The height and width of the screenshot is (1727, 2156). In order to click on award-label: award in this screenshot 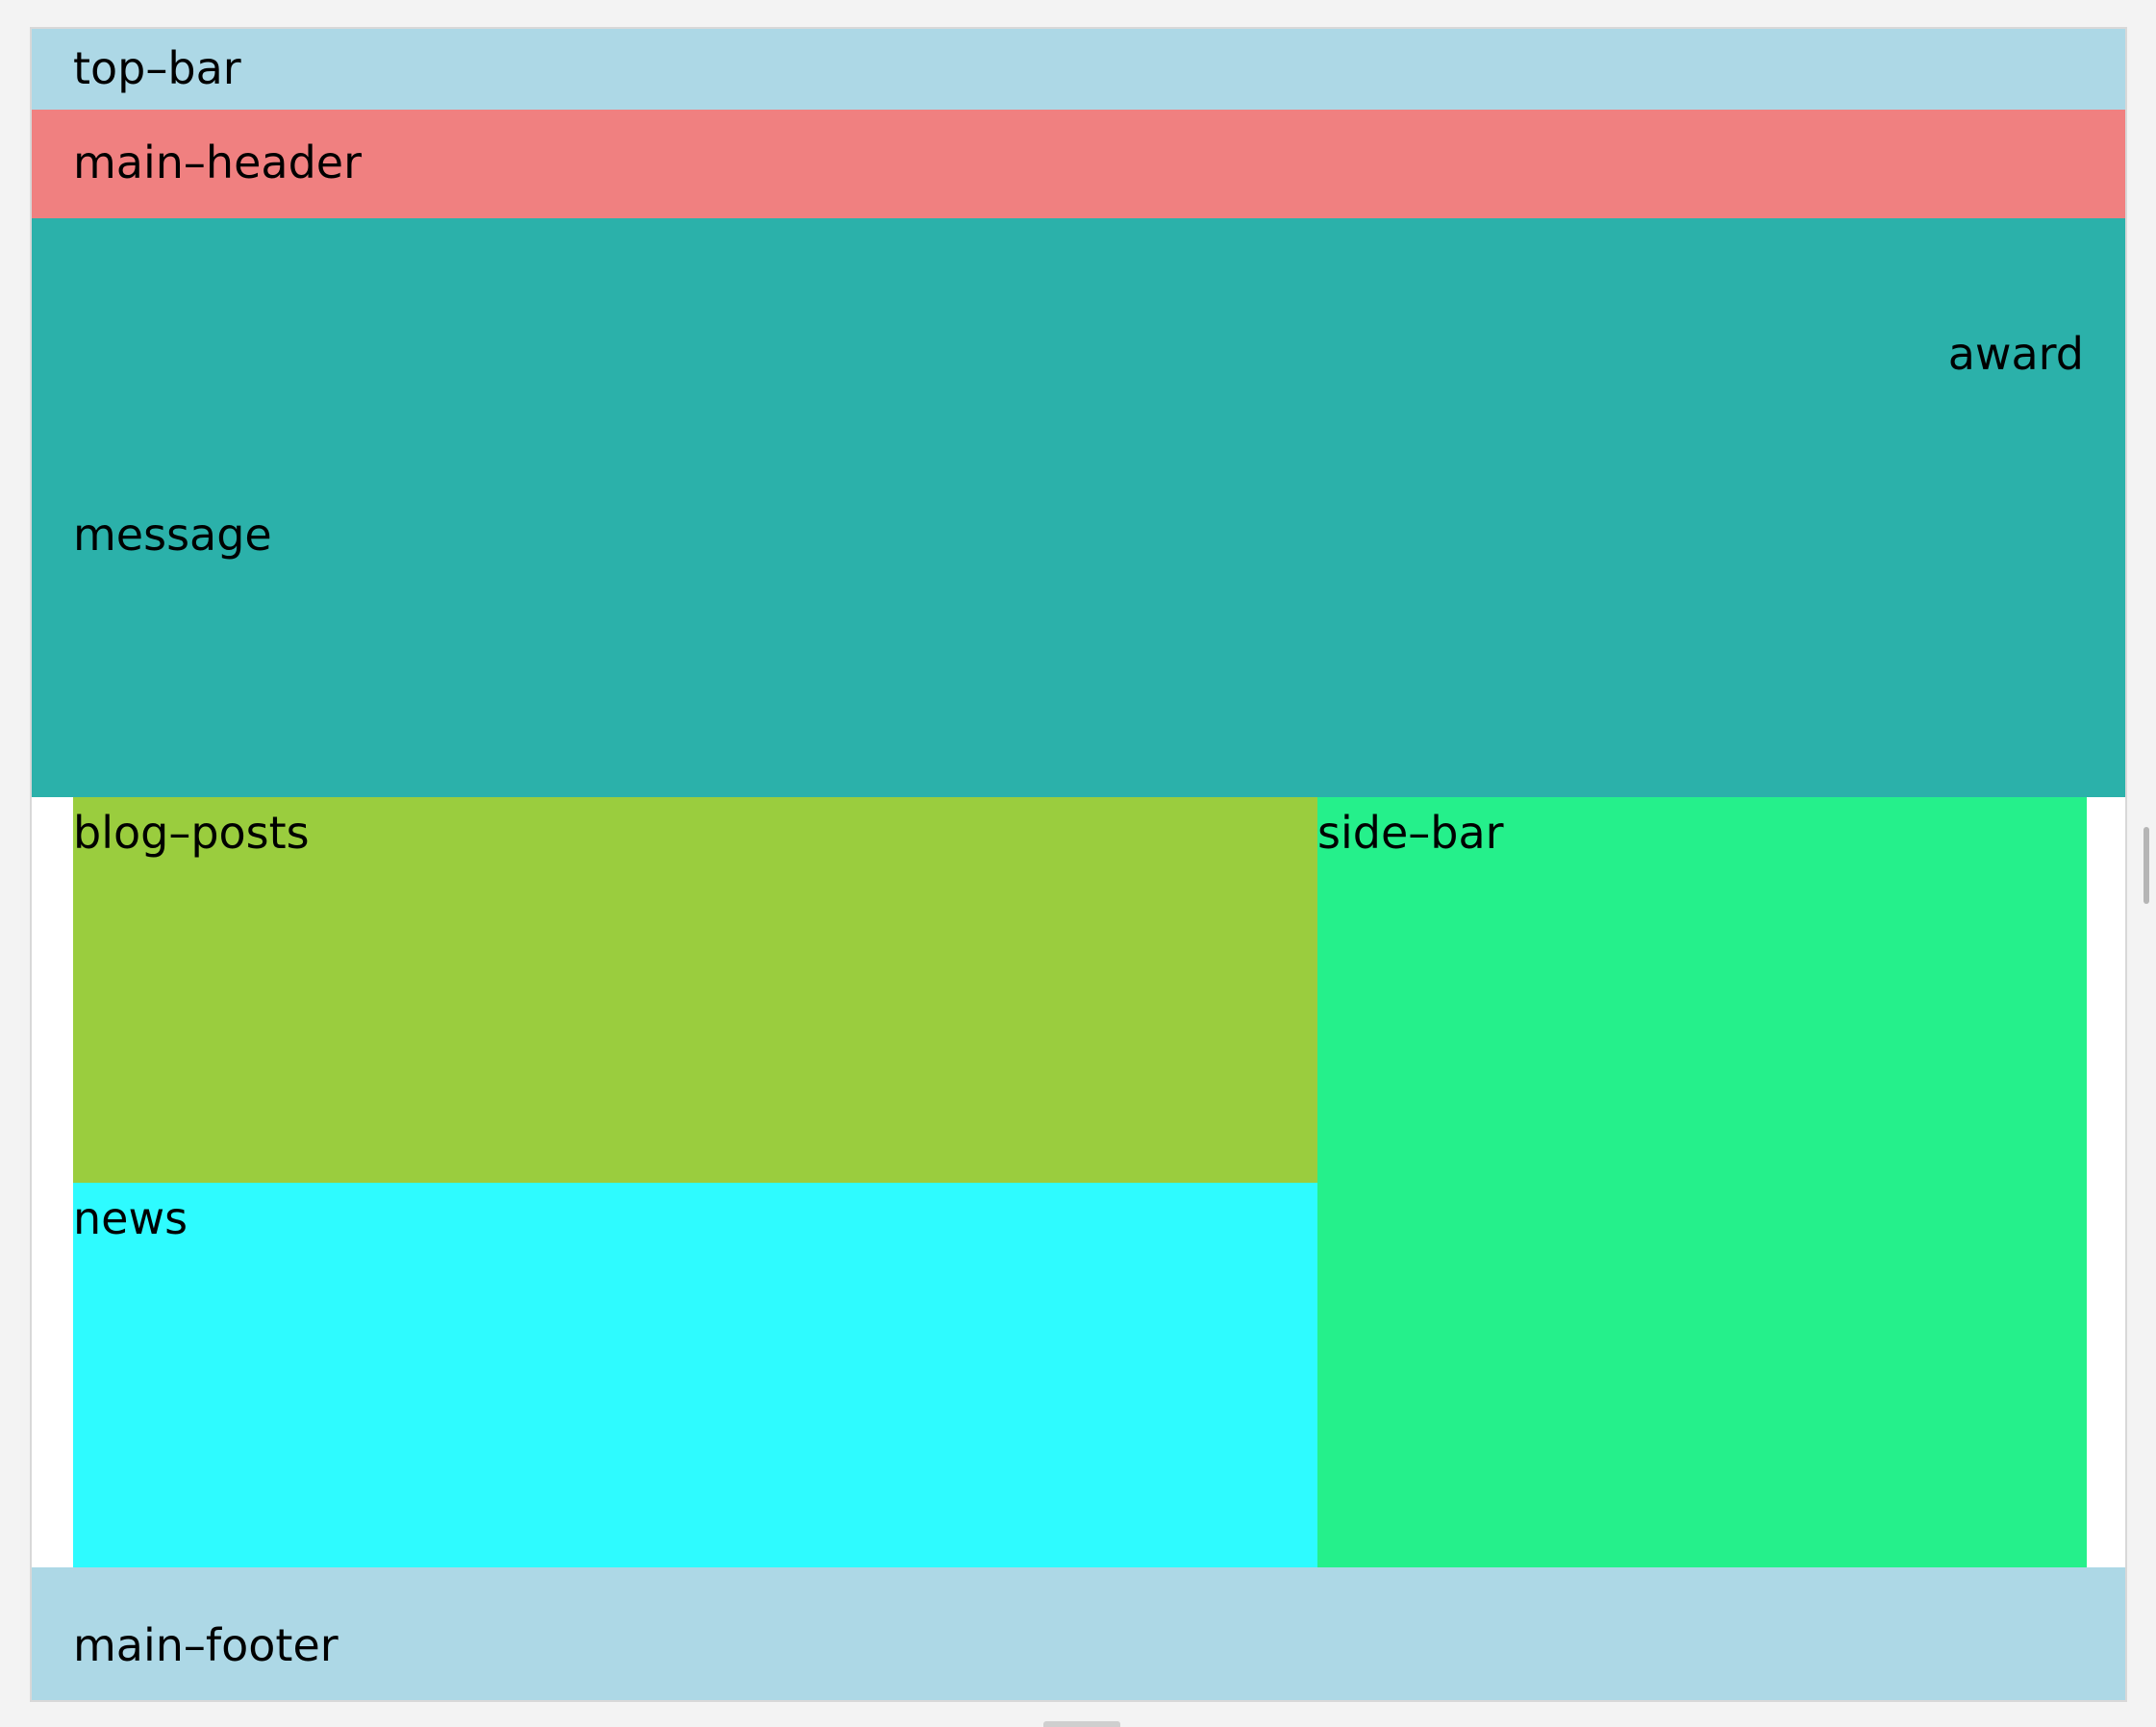, I will do `click(2015, 354)`.